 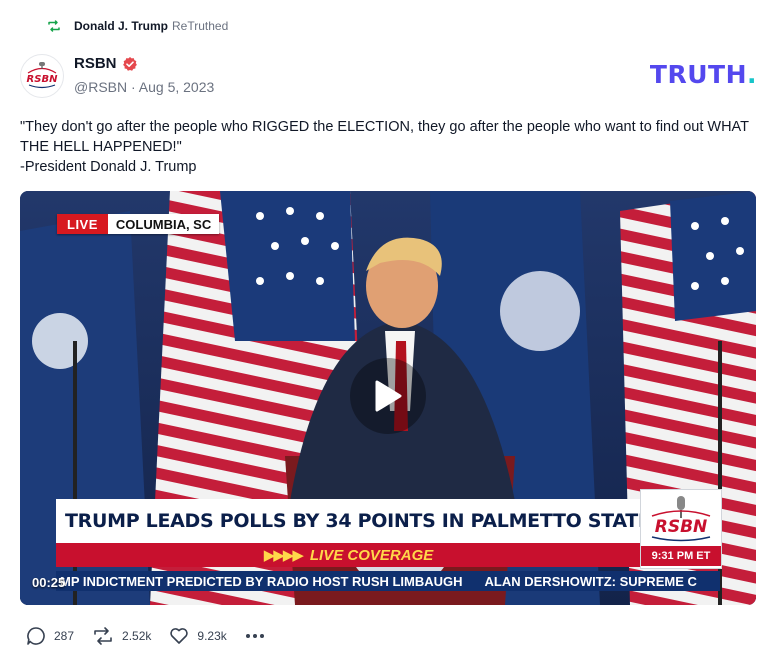 I want to click on avatar: RSBN, so click(x=42, y=76).